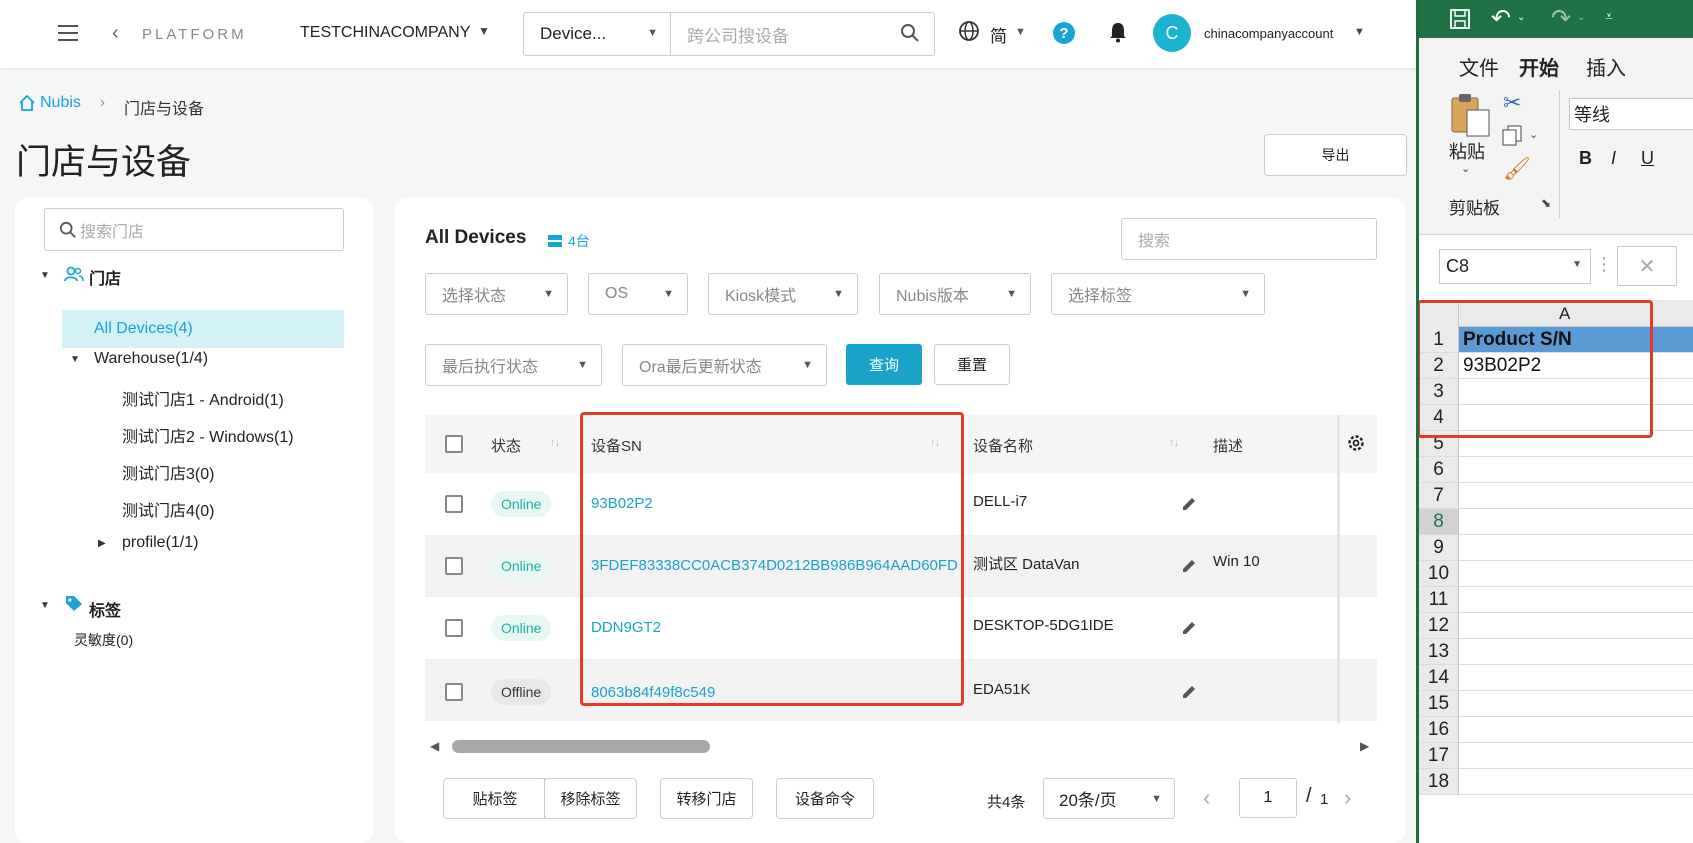  I want to click on tab-file: 文件, so click(1479, 66).